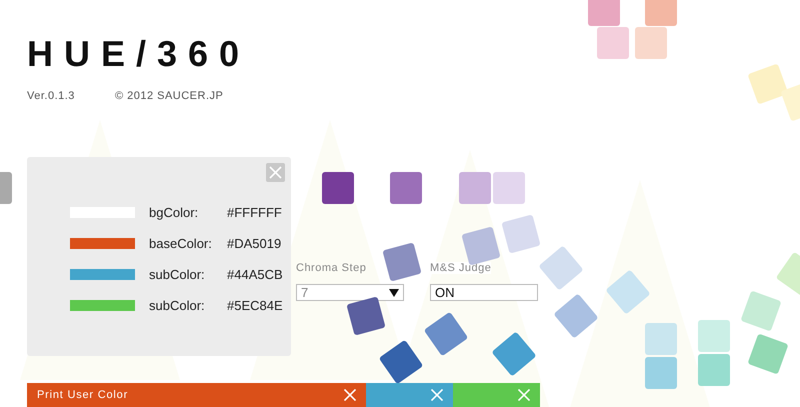  I want to click on print-bar-segment: Print User Color, so click(196, 395).